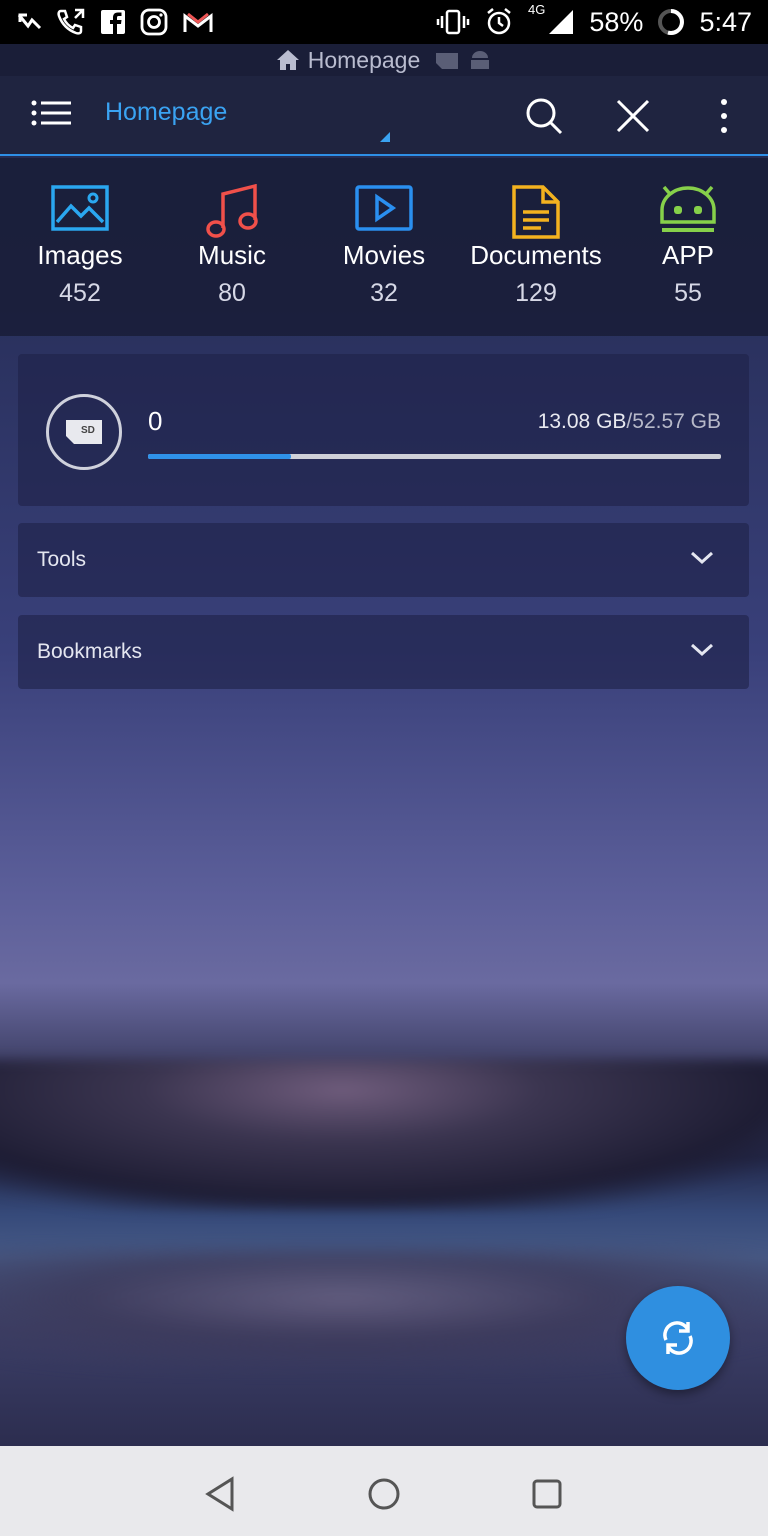 This screenshot has height=1536, width=768. Describe the element at coordinates (629, 422) in the screenshot. I see `storage-size: 13.08 GB/52.57 GB` at that location.